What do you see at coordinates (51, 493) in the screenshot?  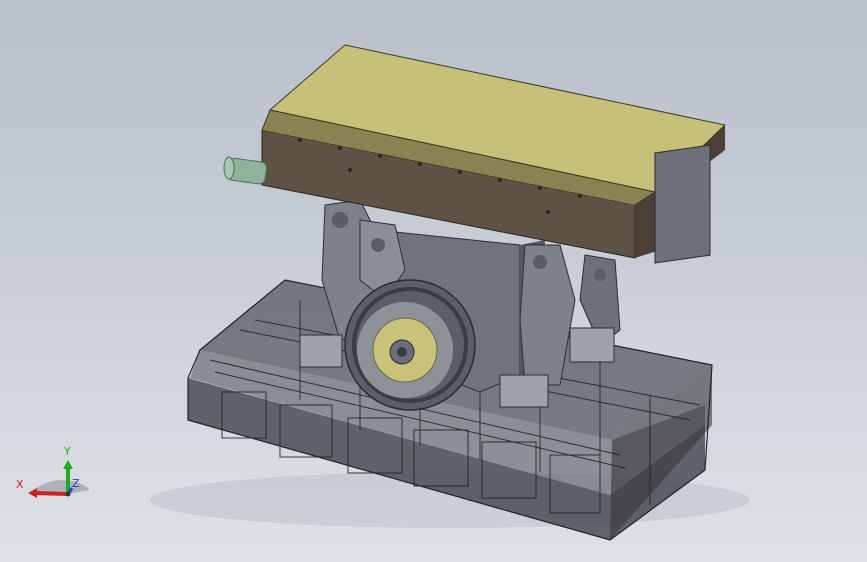 I see `triad-x-axis` at bounding box center [51, 493].